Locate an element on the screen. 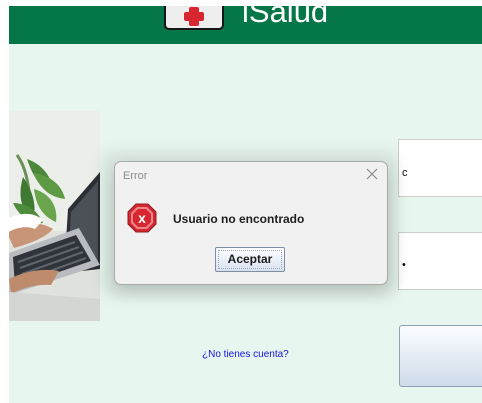 The width and height of the screenshot is (482, 403). laptop-photo is located at coordinates (54, 216).